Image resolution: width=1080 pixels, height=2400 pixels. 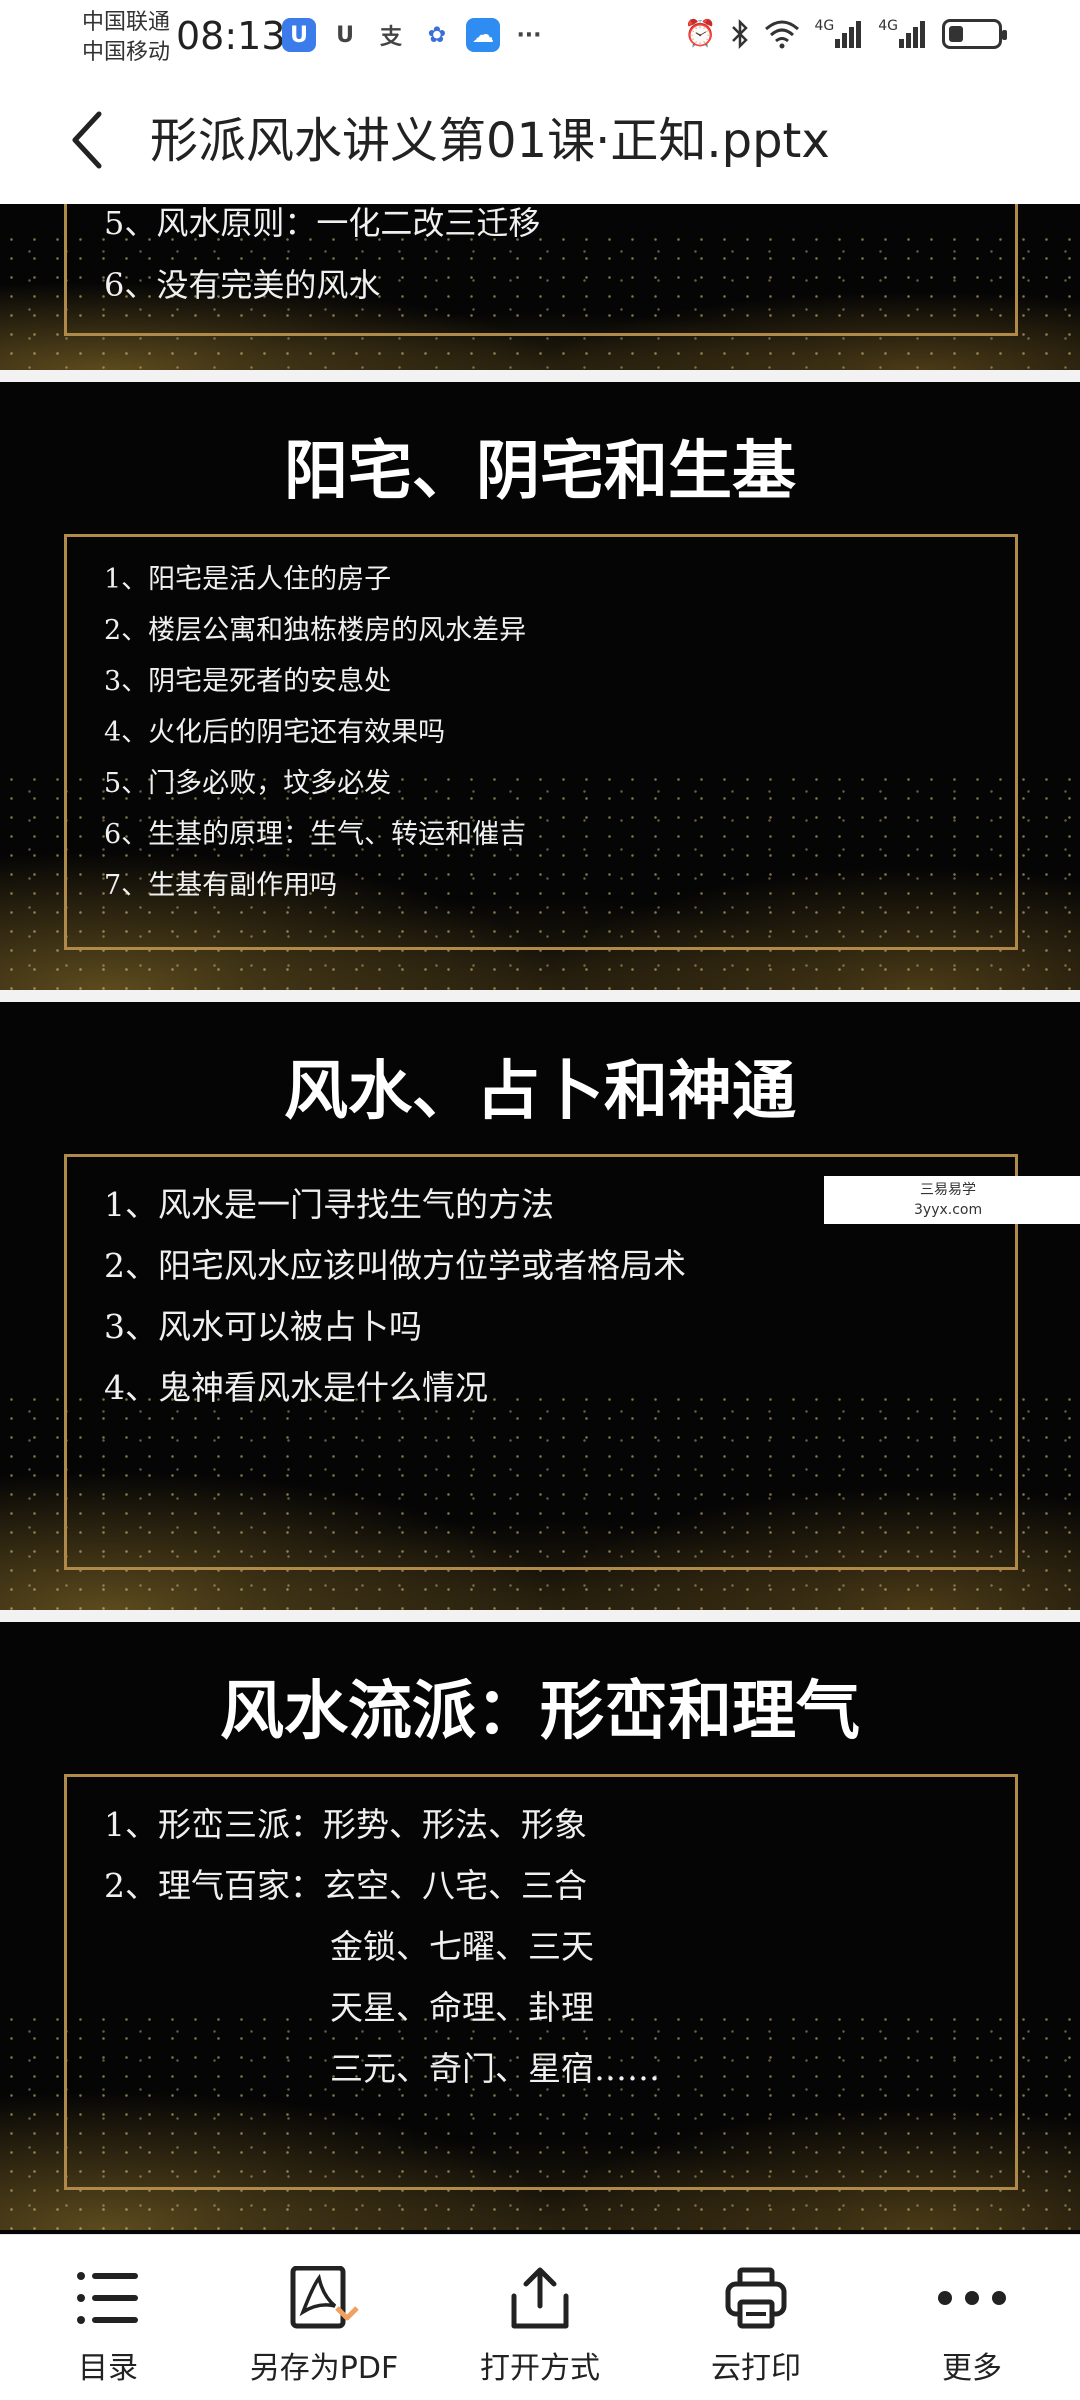 What do you see at coordinates (437, 35) in the screenshot?
I see `baidu-icon: ✿` at bounding box center [437, 35].